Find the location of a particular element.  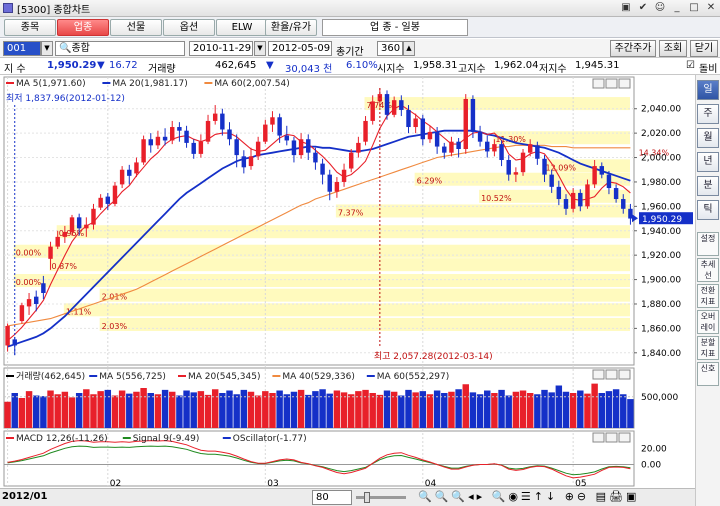

code-input: 001 is located at coordinates (22, 48).